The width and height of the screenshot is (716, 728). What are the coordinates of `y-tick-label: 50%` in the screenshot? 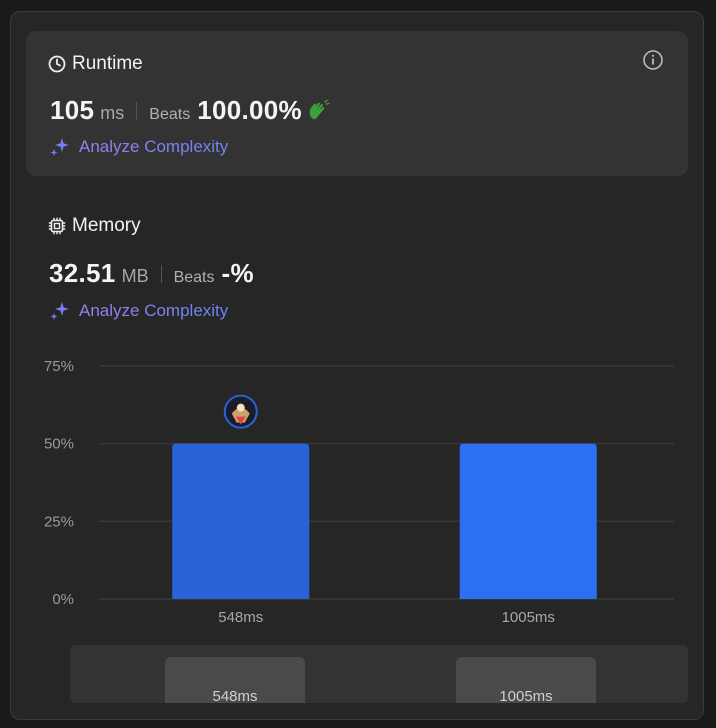 It's located at (59, 444).